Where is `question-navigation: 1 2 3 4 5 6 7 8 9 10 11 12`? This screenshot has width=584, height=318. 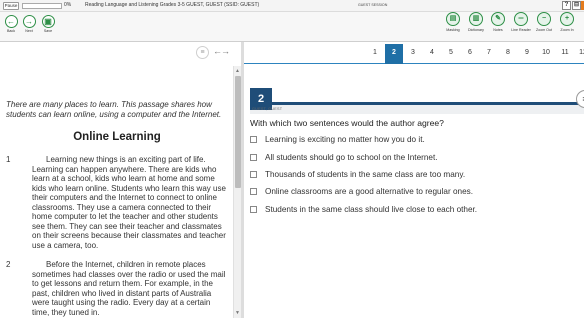 question-navigation: 1 2 3 4 5 6 7 8 9 10 11 12 is located at coordinates (414, 53).